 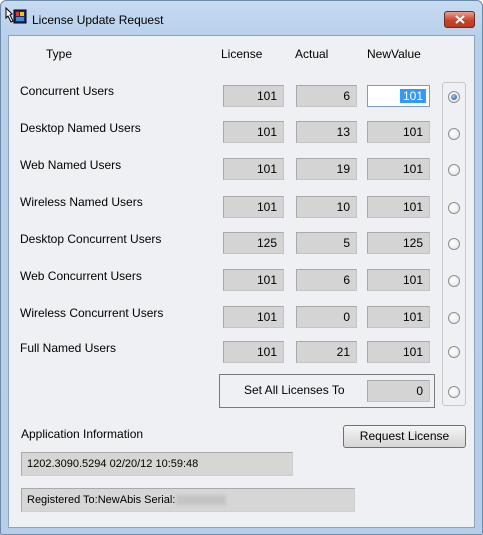 What do you see at coordinates (394, 54) in the screenshot?
I see `header-new-value: NewValue` at bounding box center [394, 54].